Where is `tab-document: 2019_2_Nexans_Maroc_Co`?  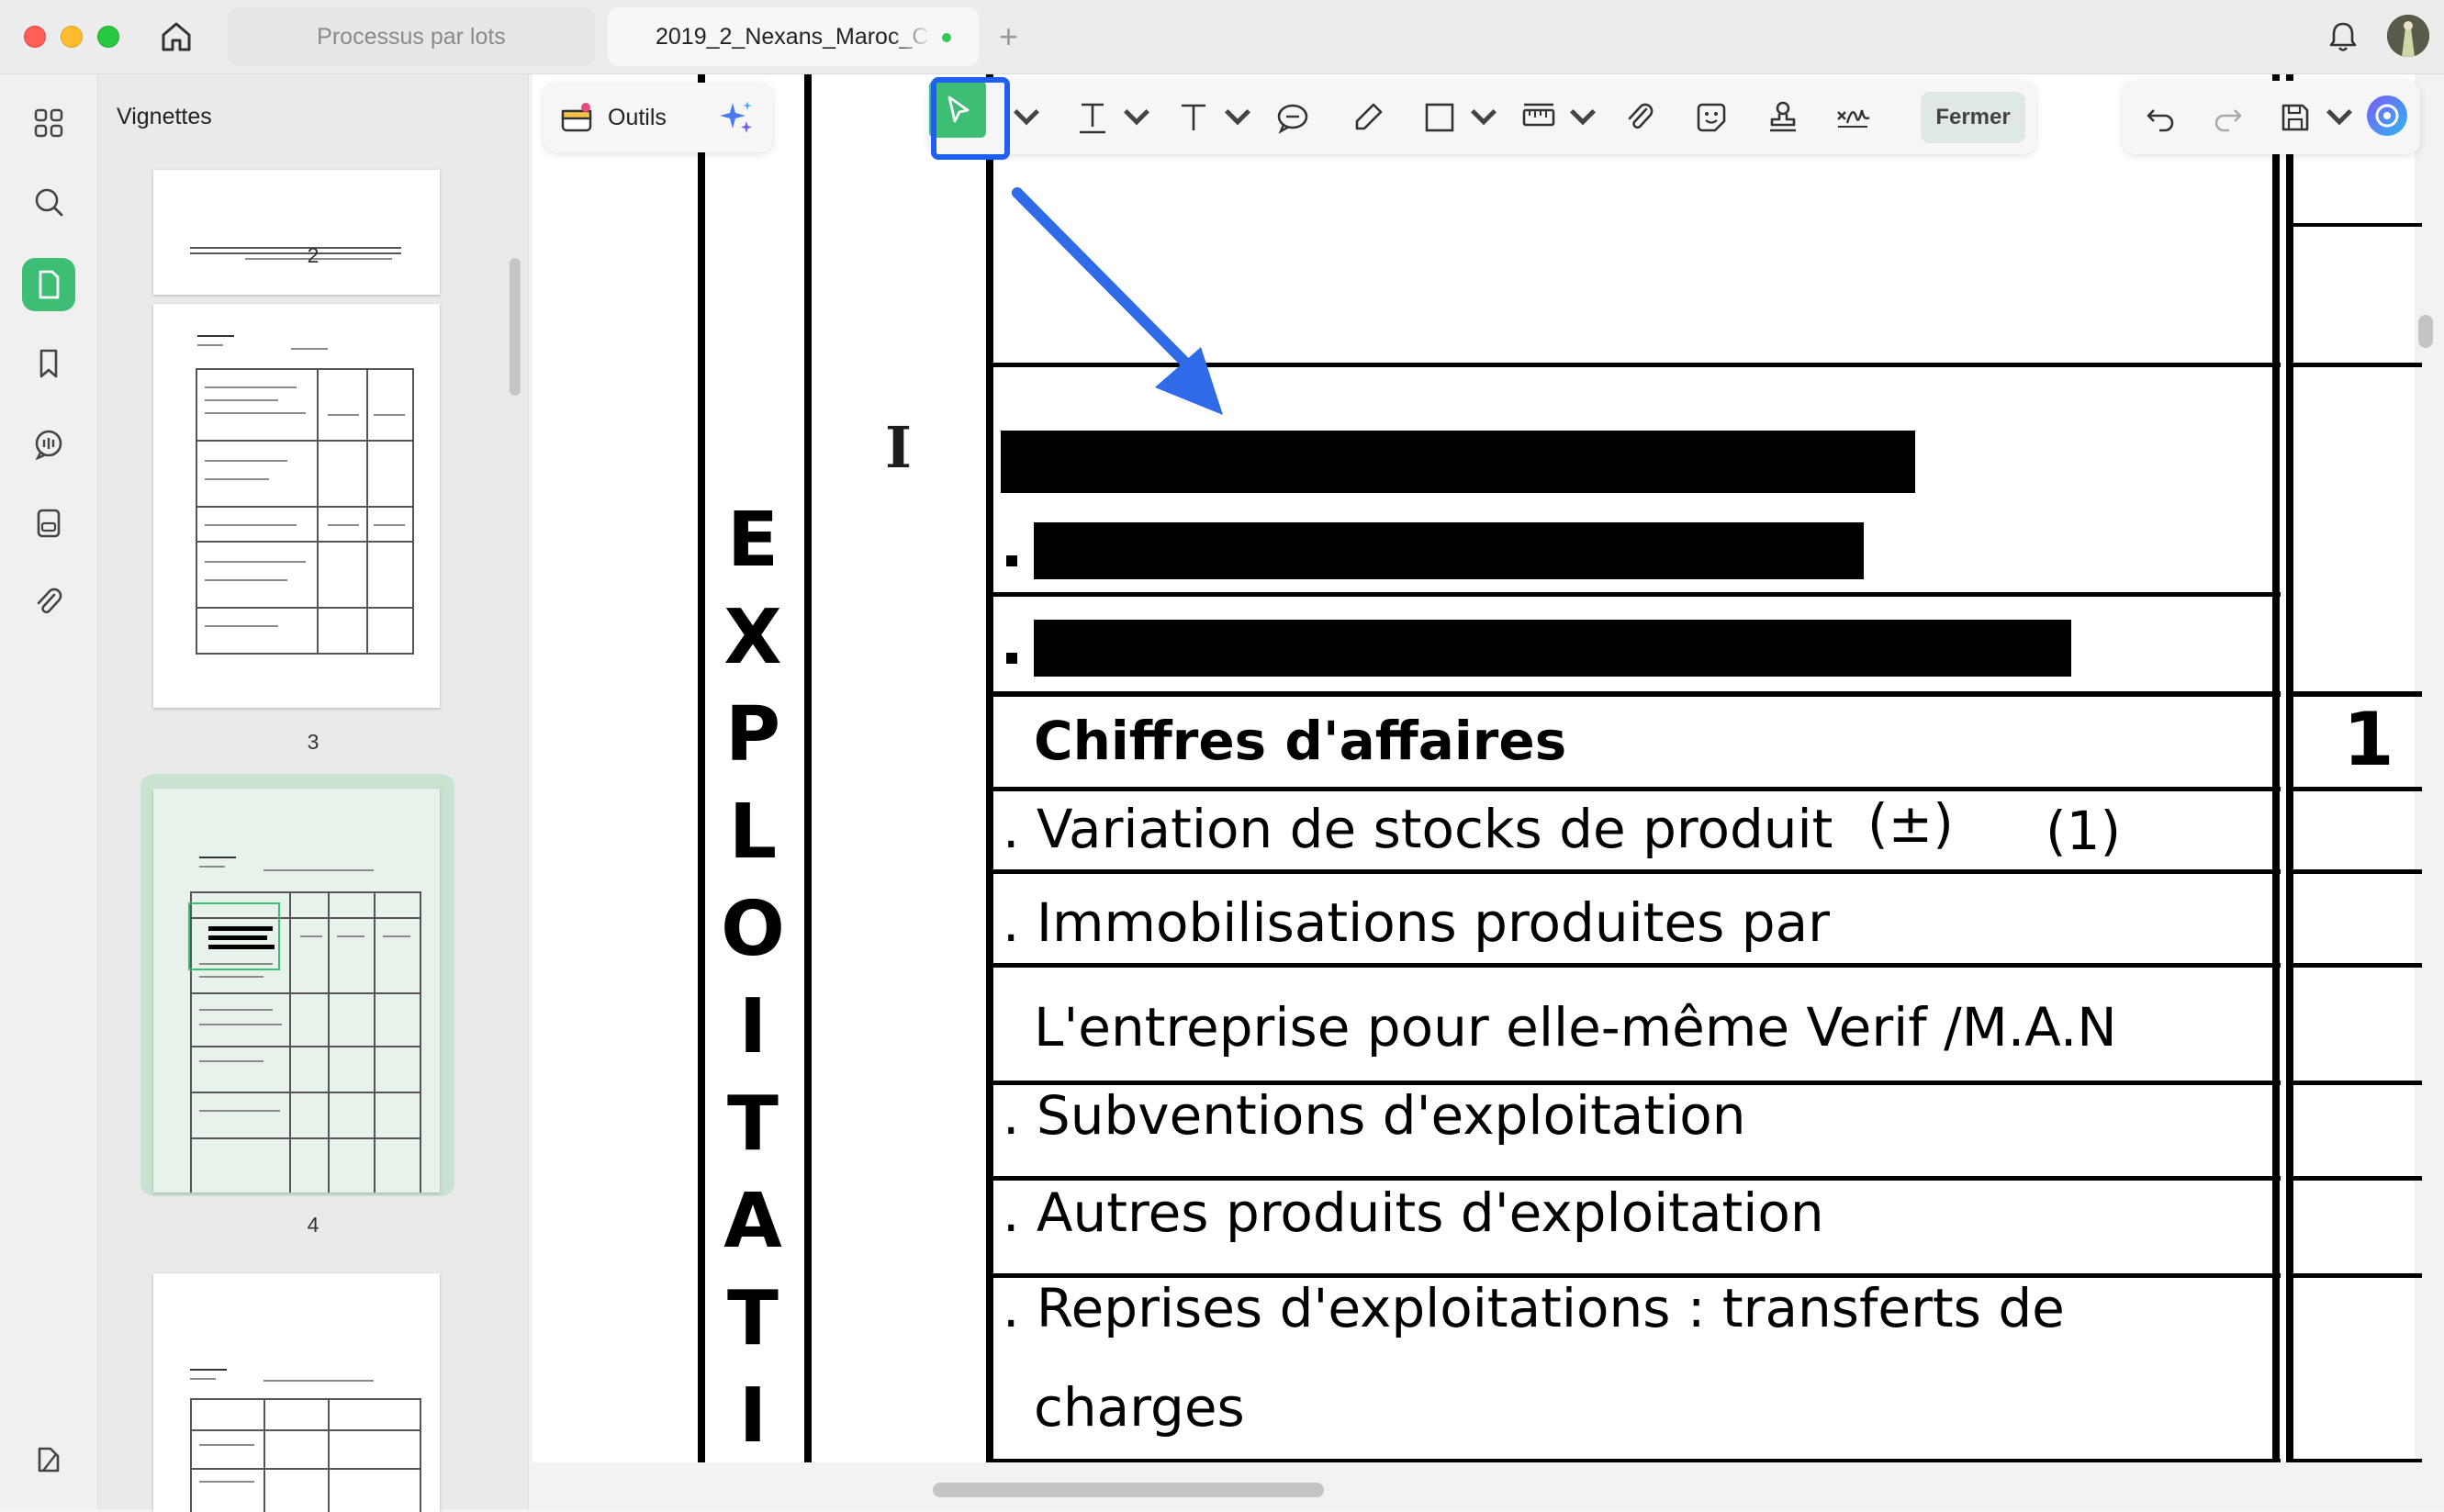 tab-document: 2019_2_Nexans_Maroc_Co is located at coordinates (794, 36).